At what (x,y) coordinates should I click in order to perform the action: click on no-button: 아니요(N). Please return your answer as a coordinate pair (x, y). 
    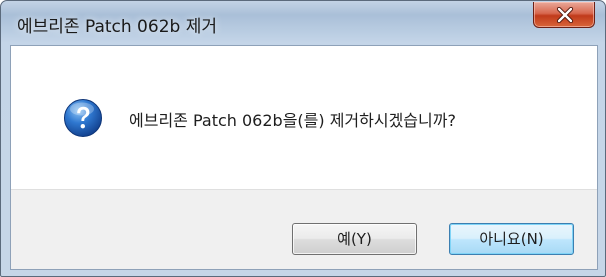
    Looking at the image, I should click on (511, 239).